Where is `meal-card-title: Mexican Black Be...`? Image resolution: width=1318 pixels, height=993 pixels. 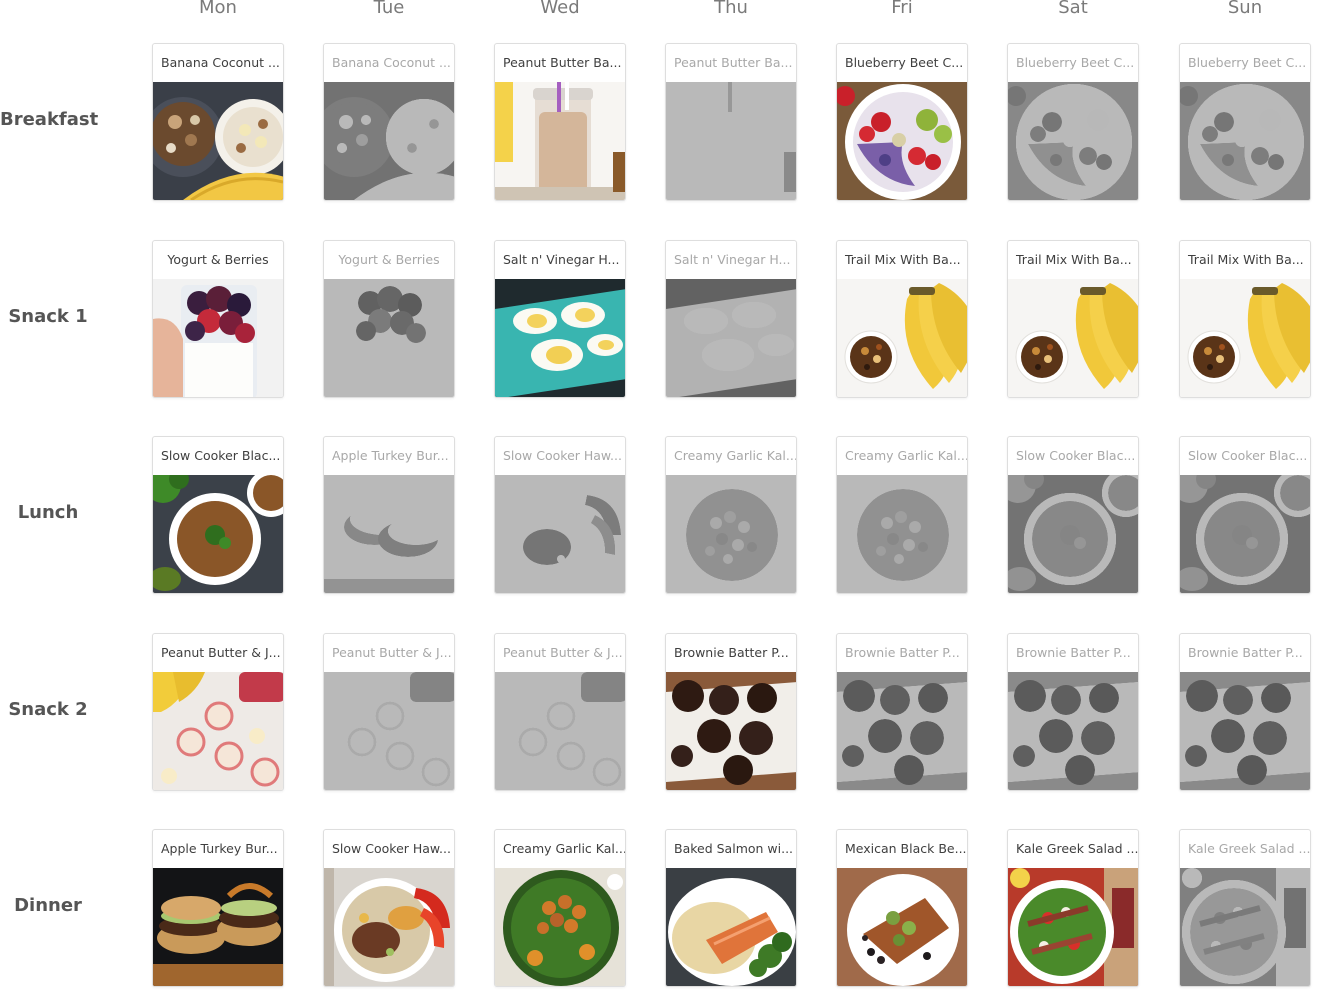
meal-card-title: Mexican Black Be... is located at coordinates (902, 849).